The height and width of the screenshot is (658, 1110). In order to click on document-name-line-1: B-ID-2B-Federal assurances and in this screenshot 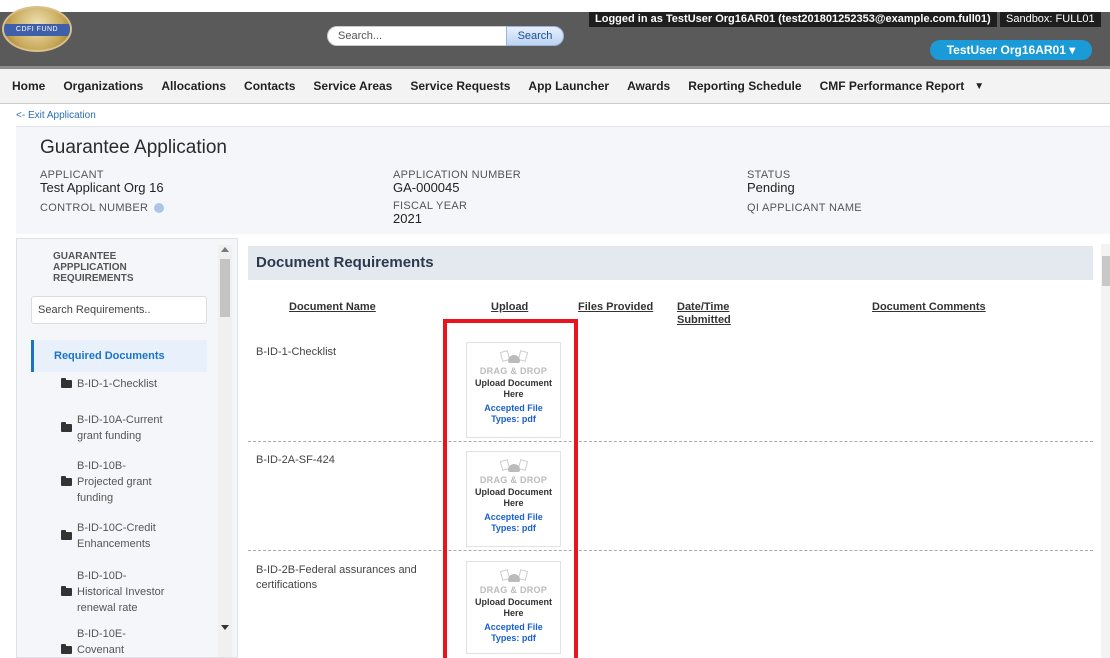, I will do `click(336, 570)`.